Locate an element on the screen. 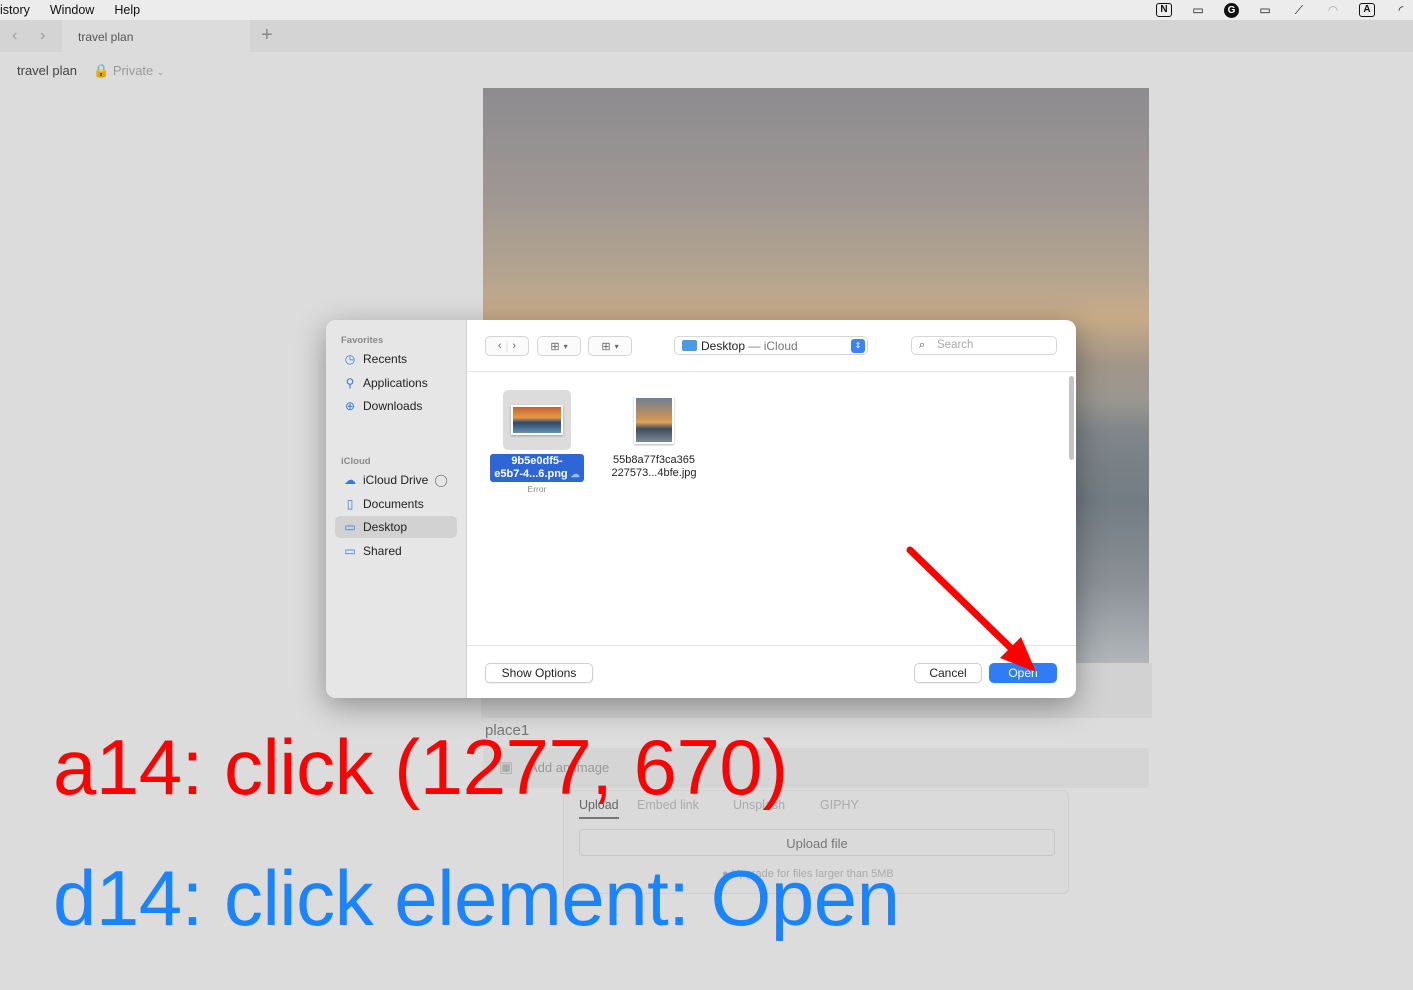 The height and width of the screenshot is (990, 1413). tab-travel-plan: travel plan is located at coordinates (156, 36).